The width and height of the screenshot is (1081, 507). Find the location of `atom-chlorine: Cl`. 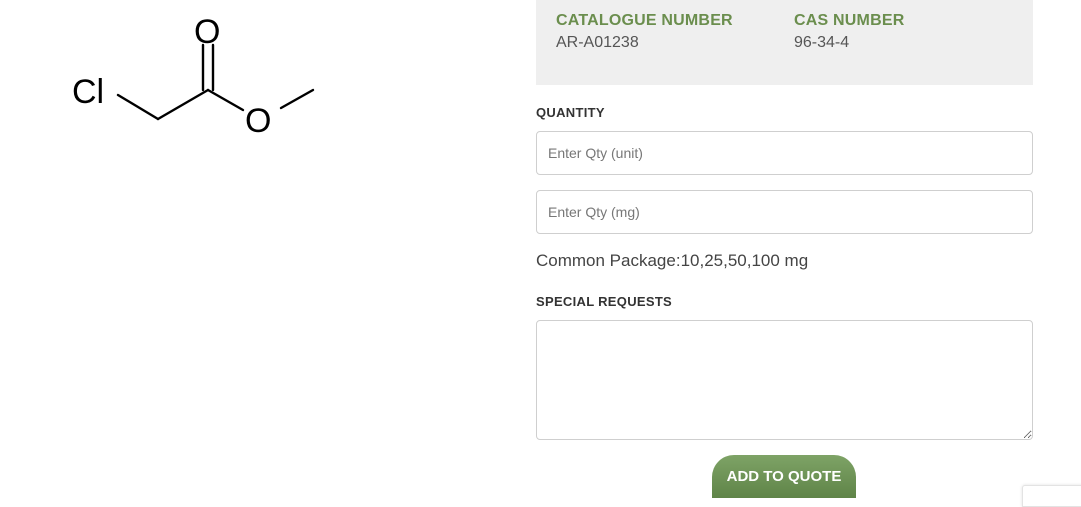

atom-chlorine: Cl is located at coordinates (88, 92).